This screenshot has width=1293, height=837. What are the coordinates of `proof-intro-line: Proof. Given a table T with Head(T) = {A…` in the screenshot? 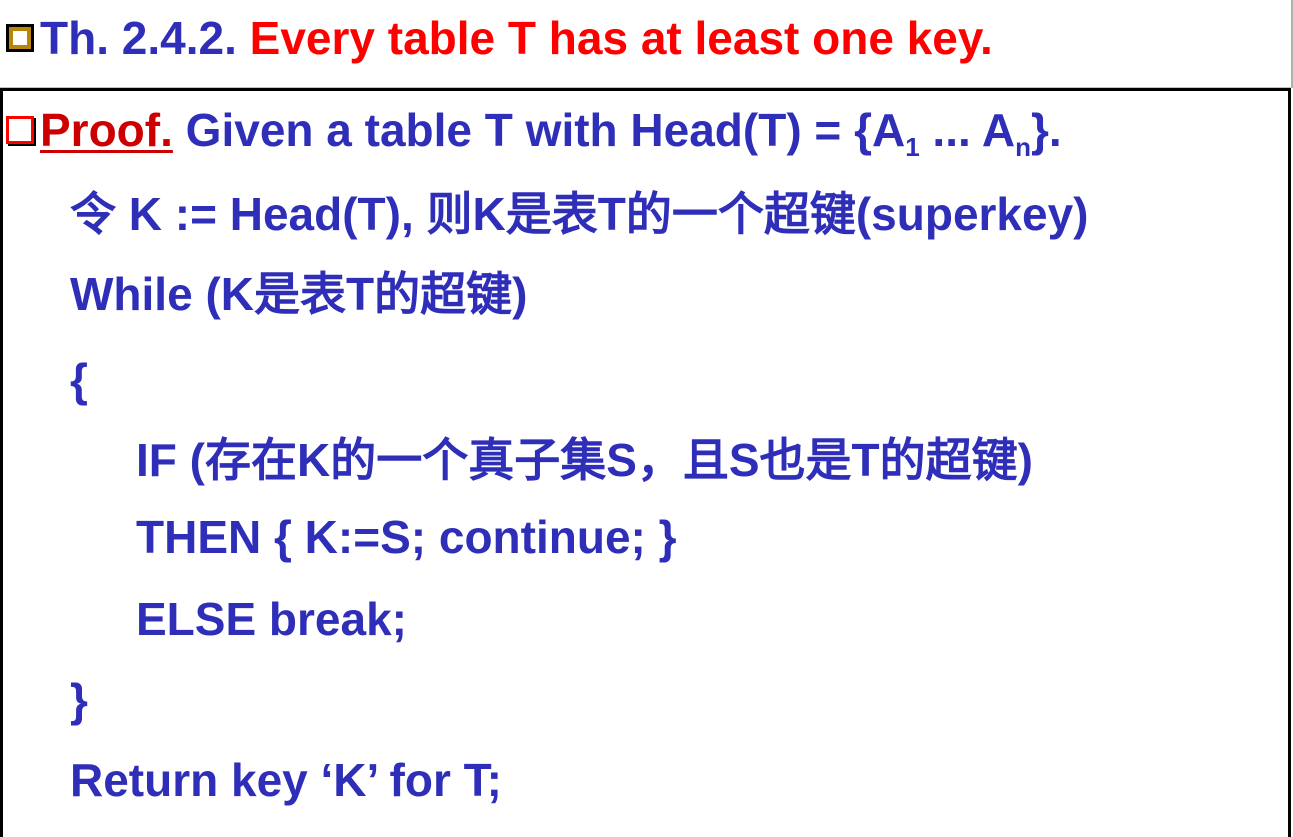 It's located at (534, 138).